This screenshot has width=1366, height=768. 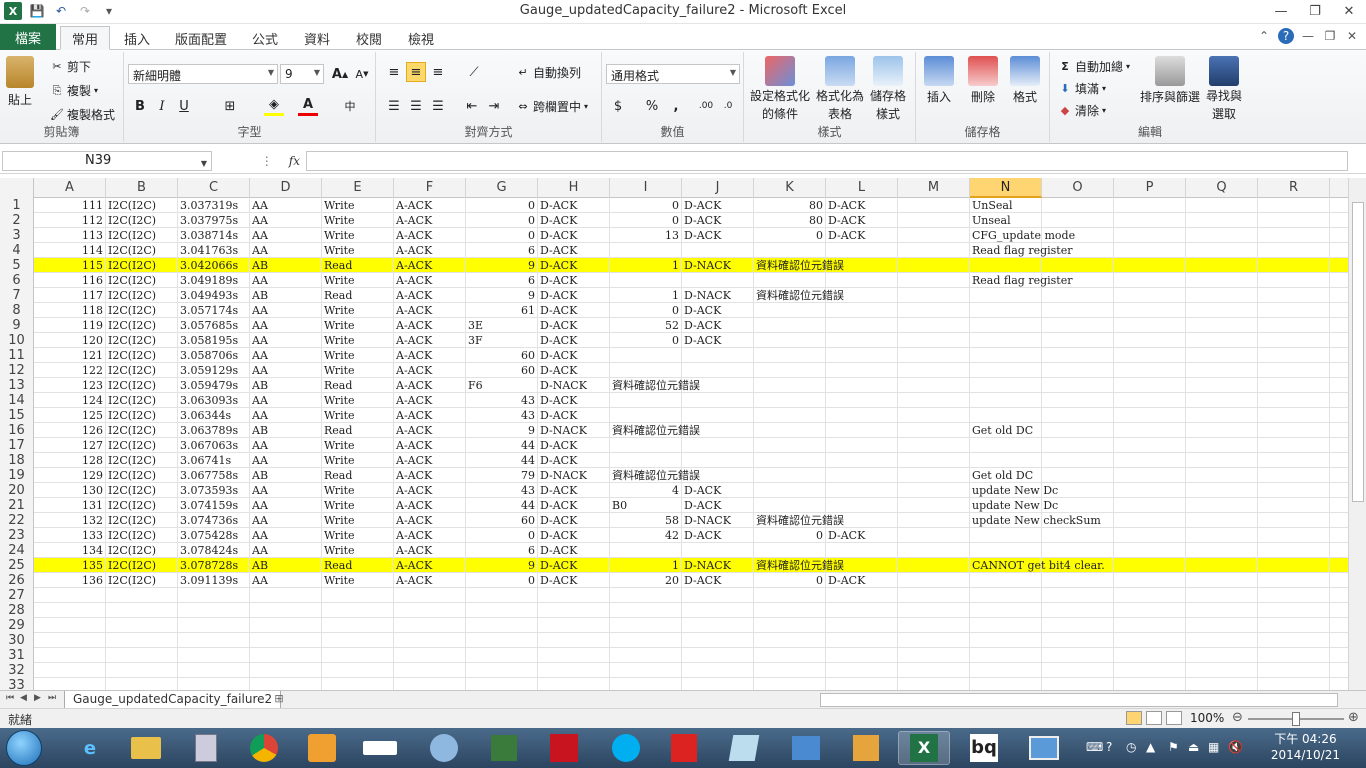 I want to click on skype-icon, so click(x=626, y=748).